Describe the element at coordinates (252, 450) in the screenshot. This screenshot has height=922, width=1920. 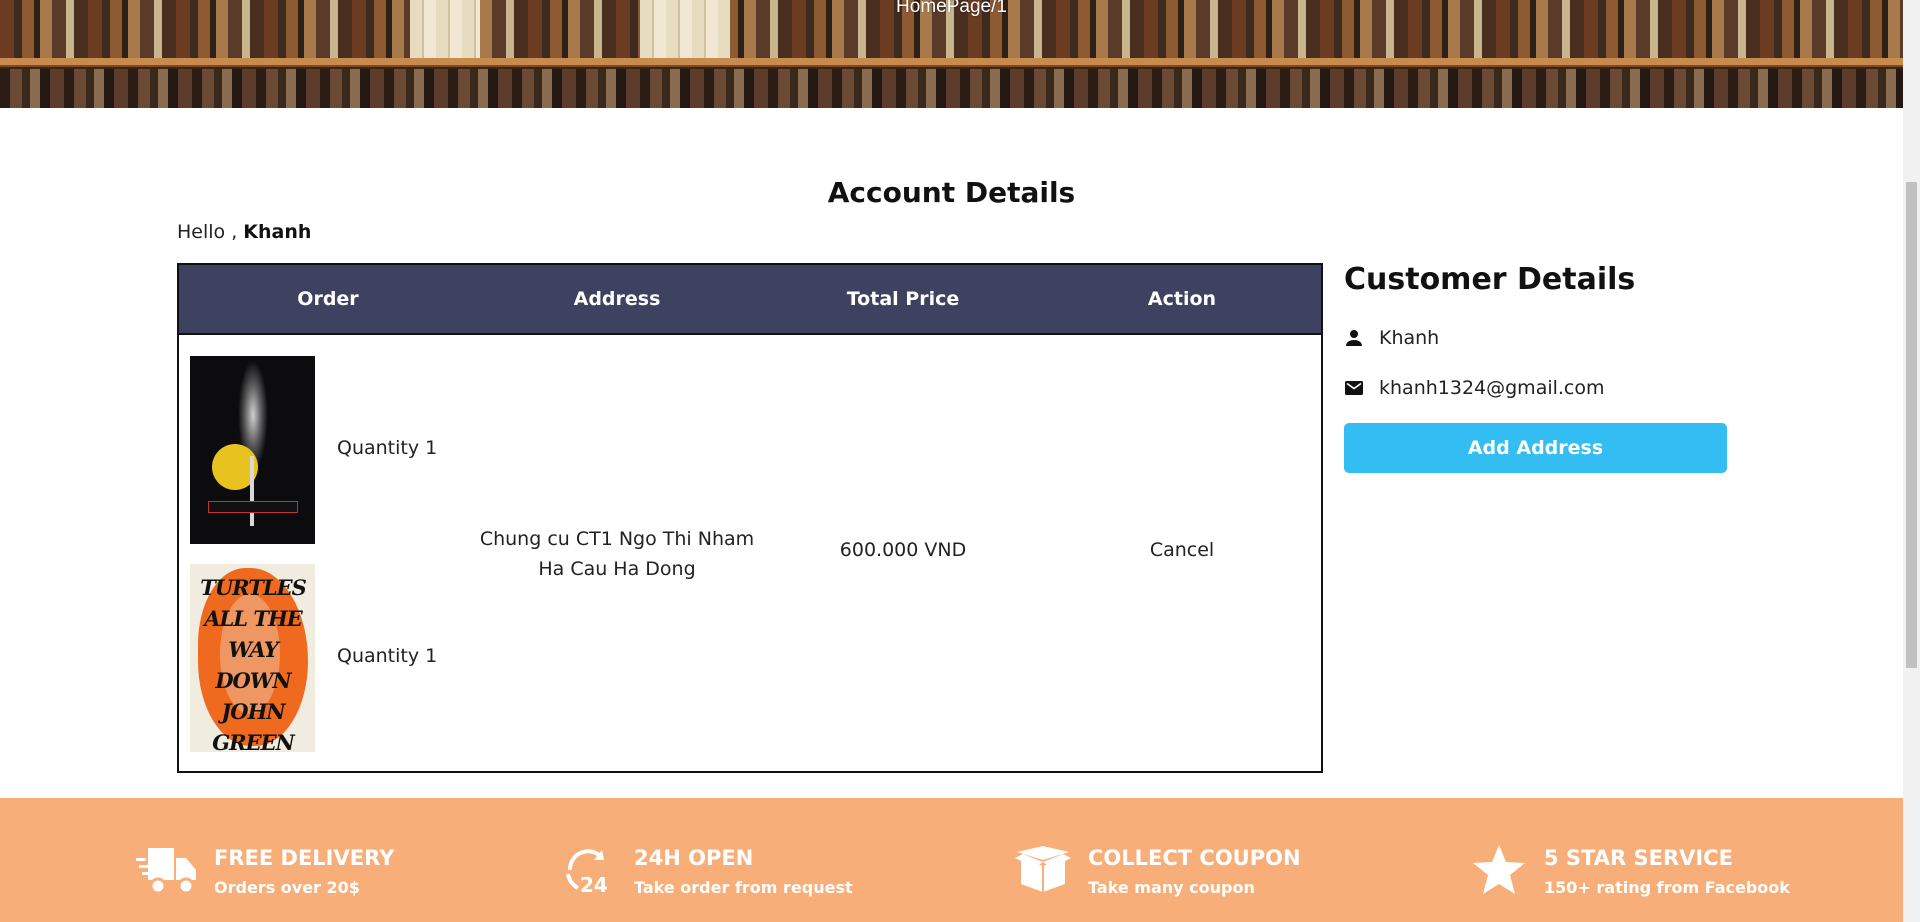
I see `book-cover-looking-for-alaska` at that location.